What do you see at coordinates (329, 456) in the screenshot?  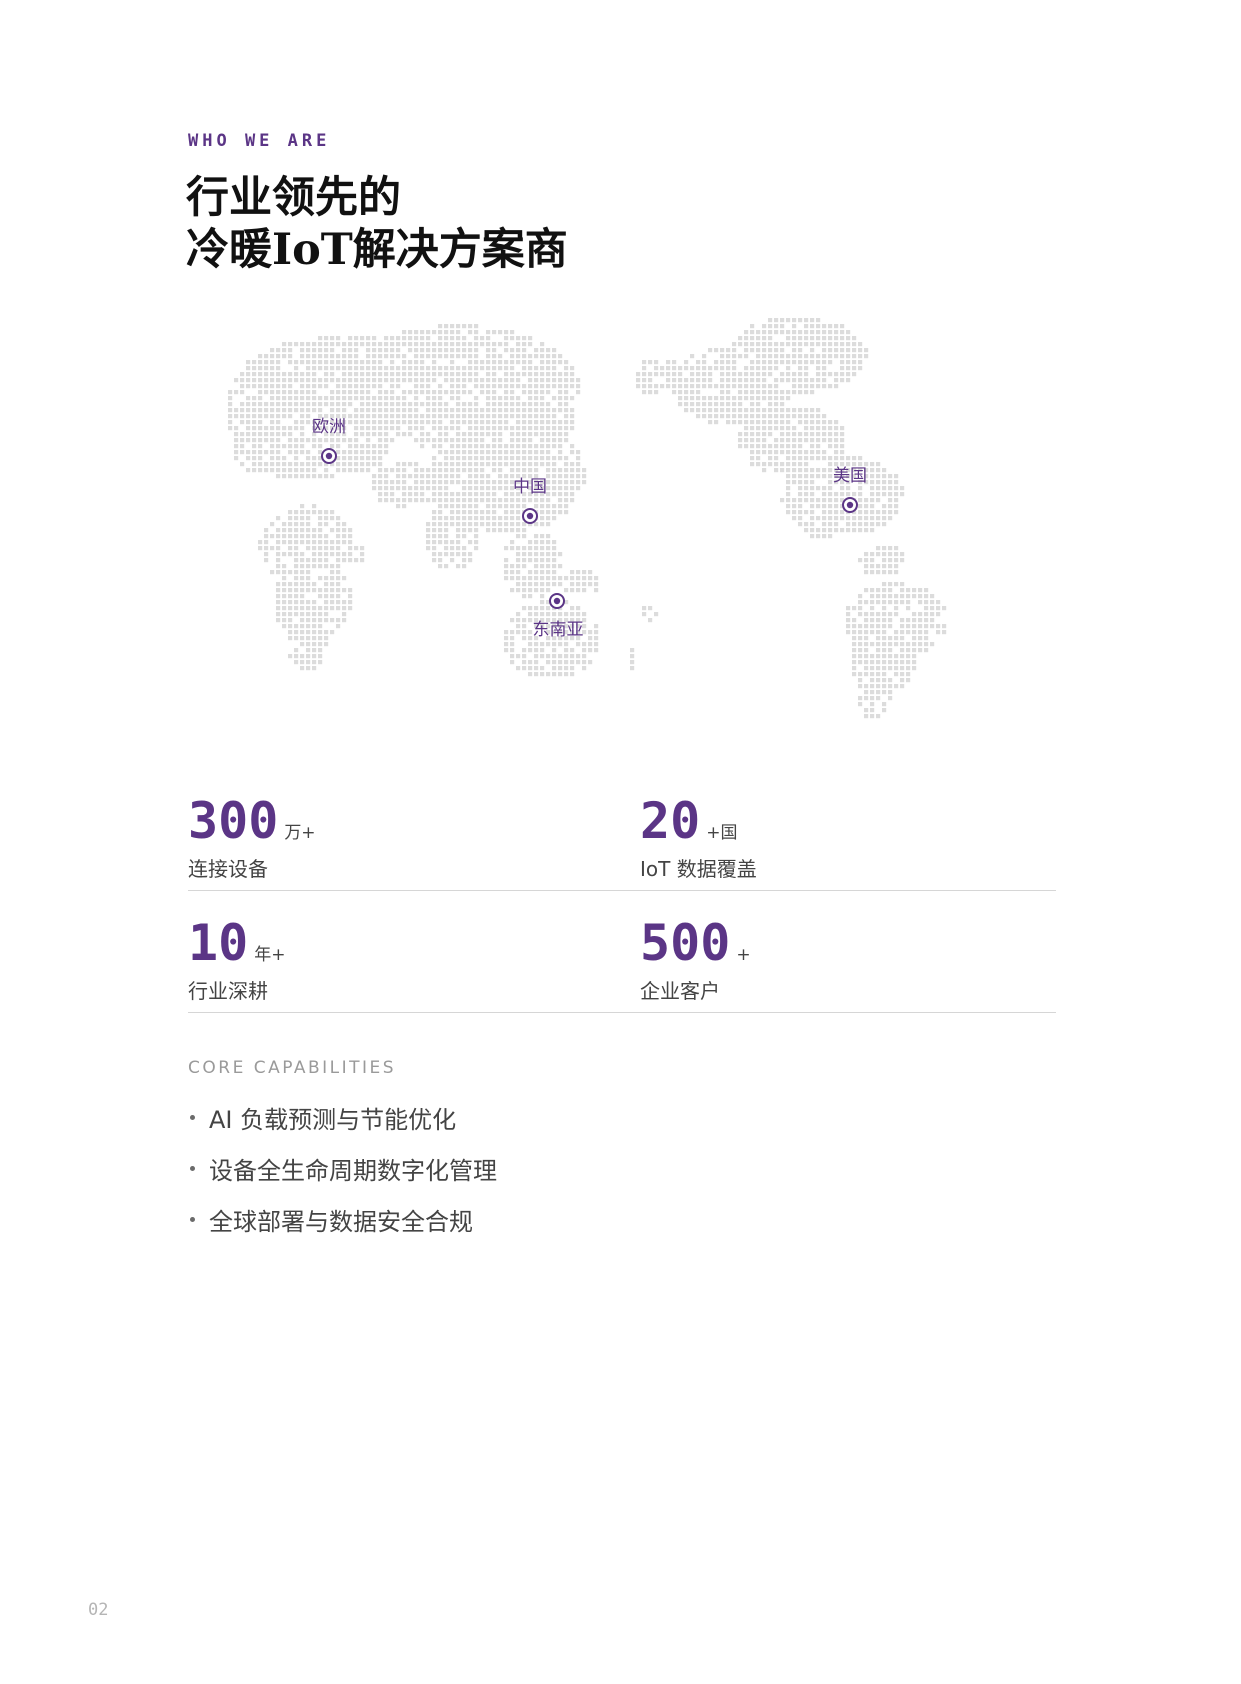 I see `marker-europe-dot` at bounding box center [329, 456].